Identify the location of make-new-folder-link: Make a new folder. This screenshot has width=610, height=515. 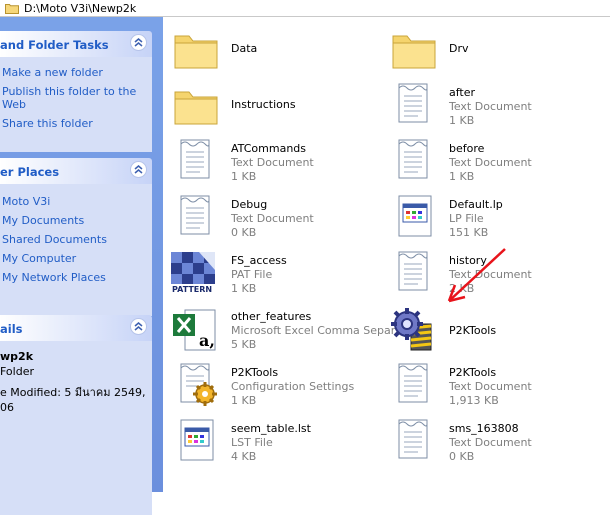
(76, 72).